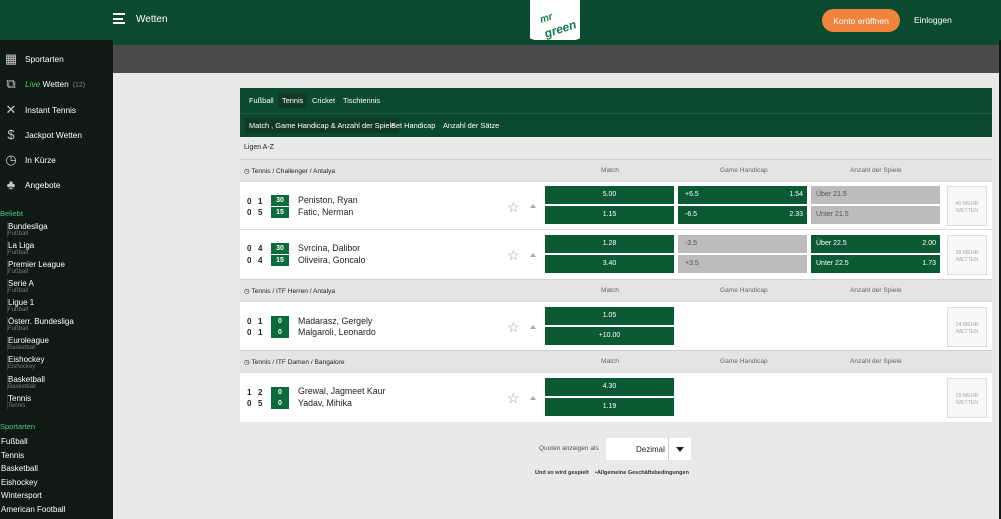 Image resolution: width=1001 pixels, height=519 pixels. What do you see at coordinates (616, 100) in the screenshot?
I see `sport-tabs: Fußball Tennis Cricket Tischtennis` at bounding box center [616, 100].